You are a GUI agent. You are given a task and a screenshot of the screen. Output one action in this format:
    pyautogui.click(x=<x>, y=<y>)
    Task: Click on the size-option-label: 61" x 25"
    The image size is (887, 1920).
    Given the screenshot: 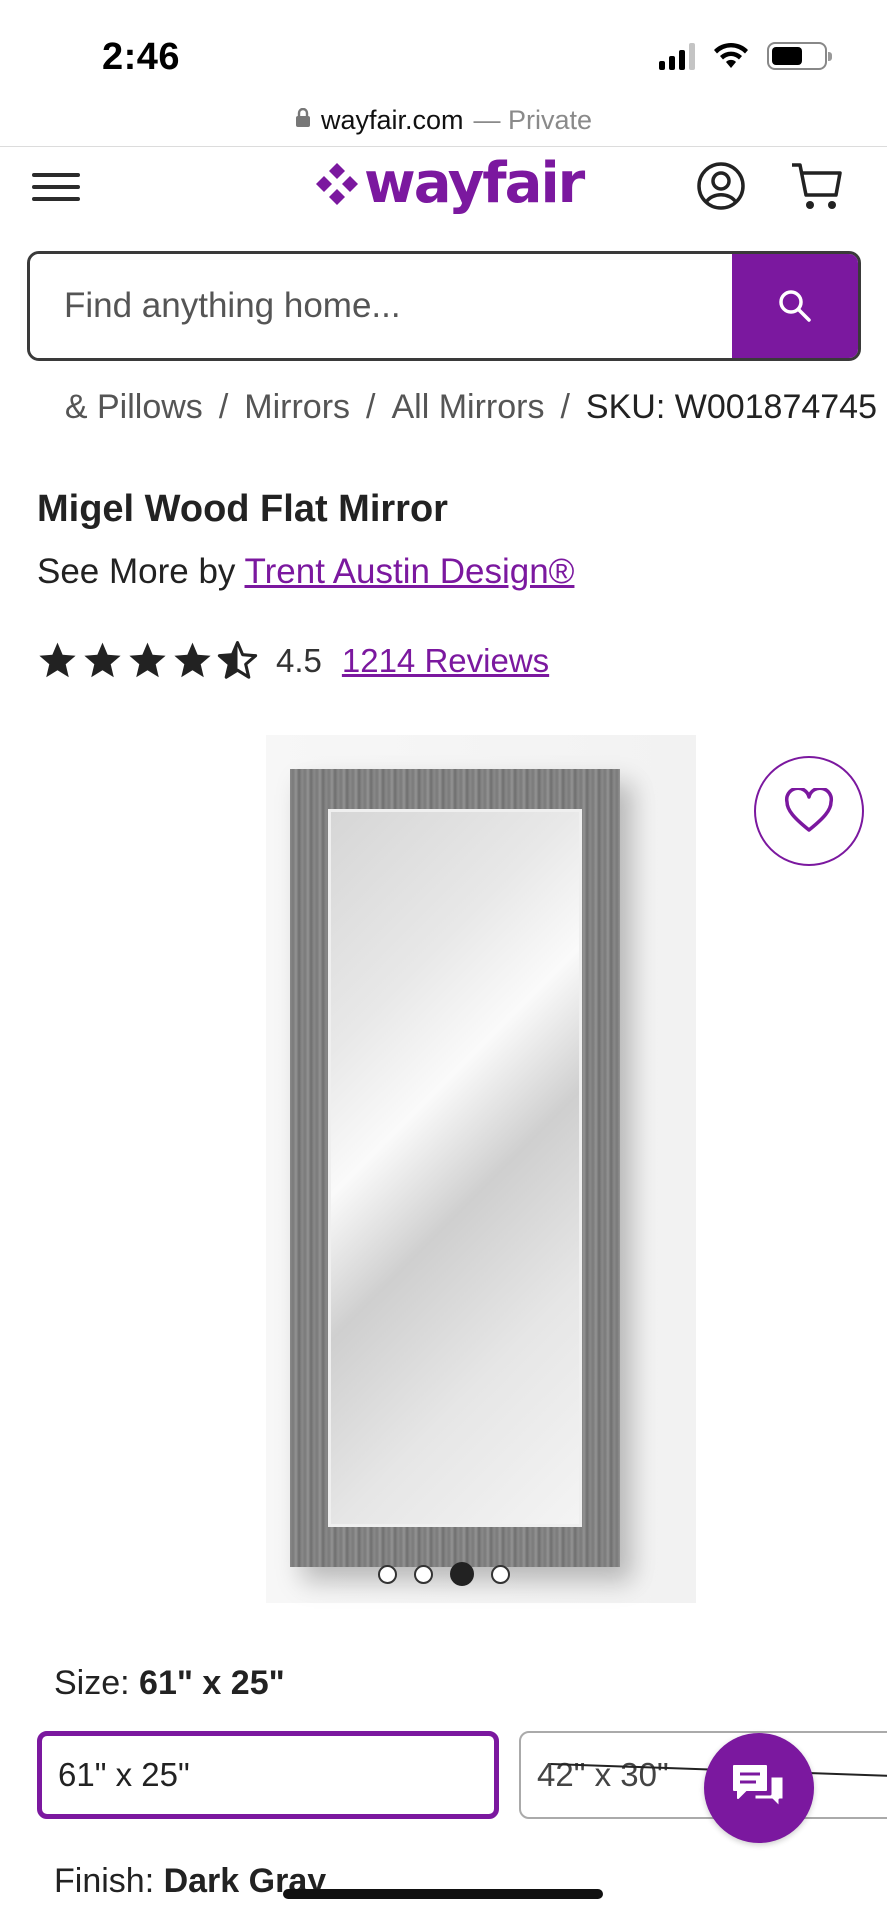 What is the action you would take?
    pyautogui.click(x=124, y=1774)
    